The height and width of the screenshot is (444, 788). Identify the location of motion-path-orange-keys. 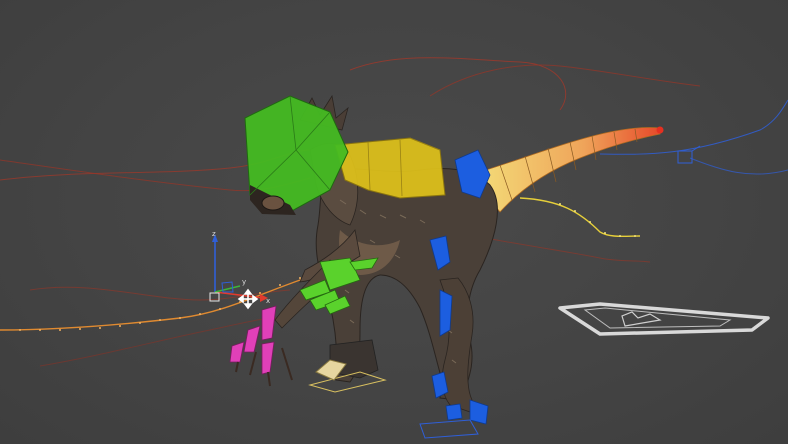
(170, 301).